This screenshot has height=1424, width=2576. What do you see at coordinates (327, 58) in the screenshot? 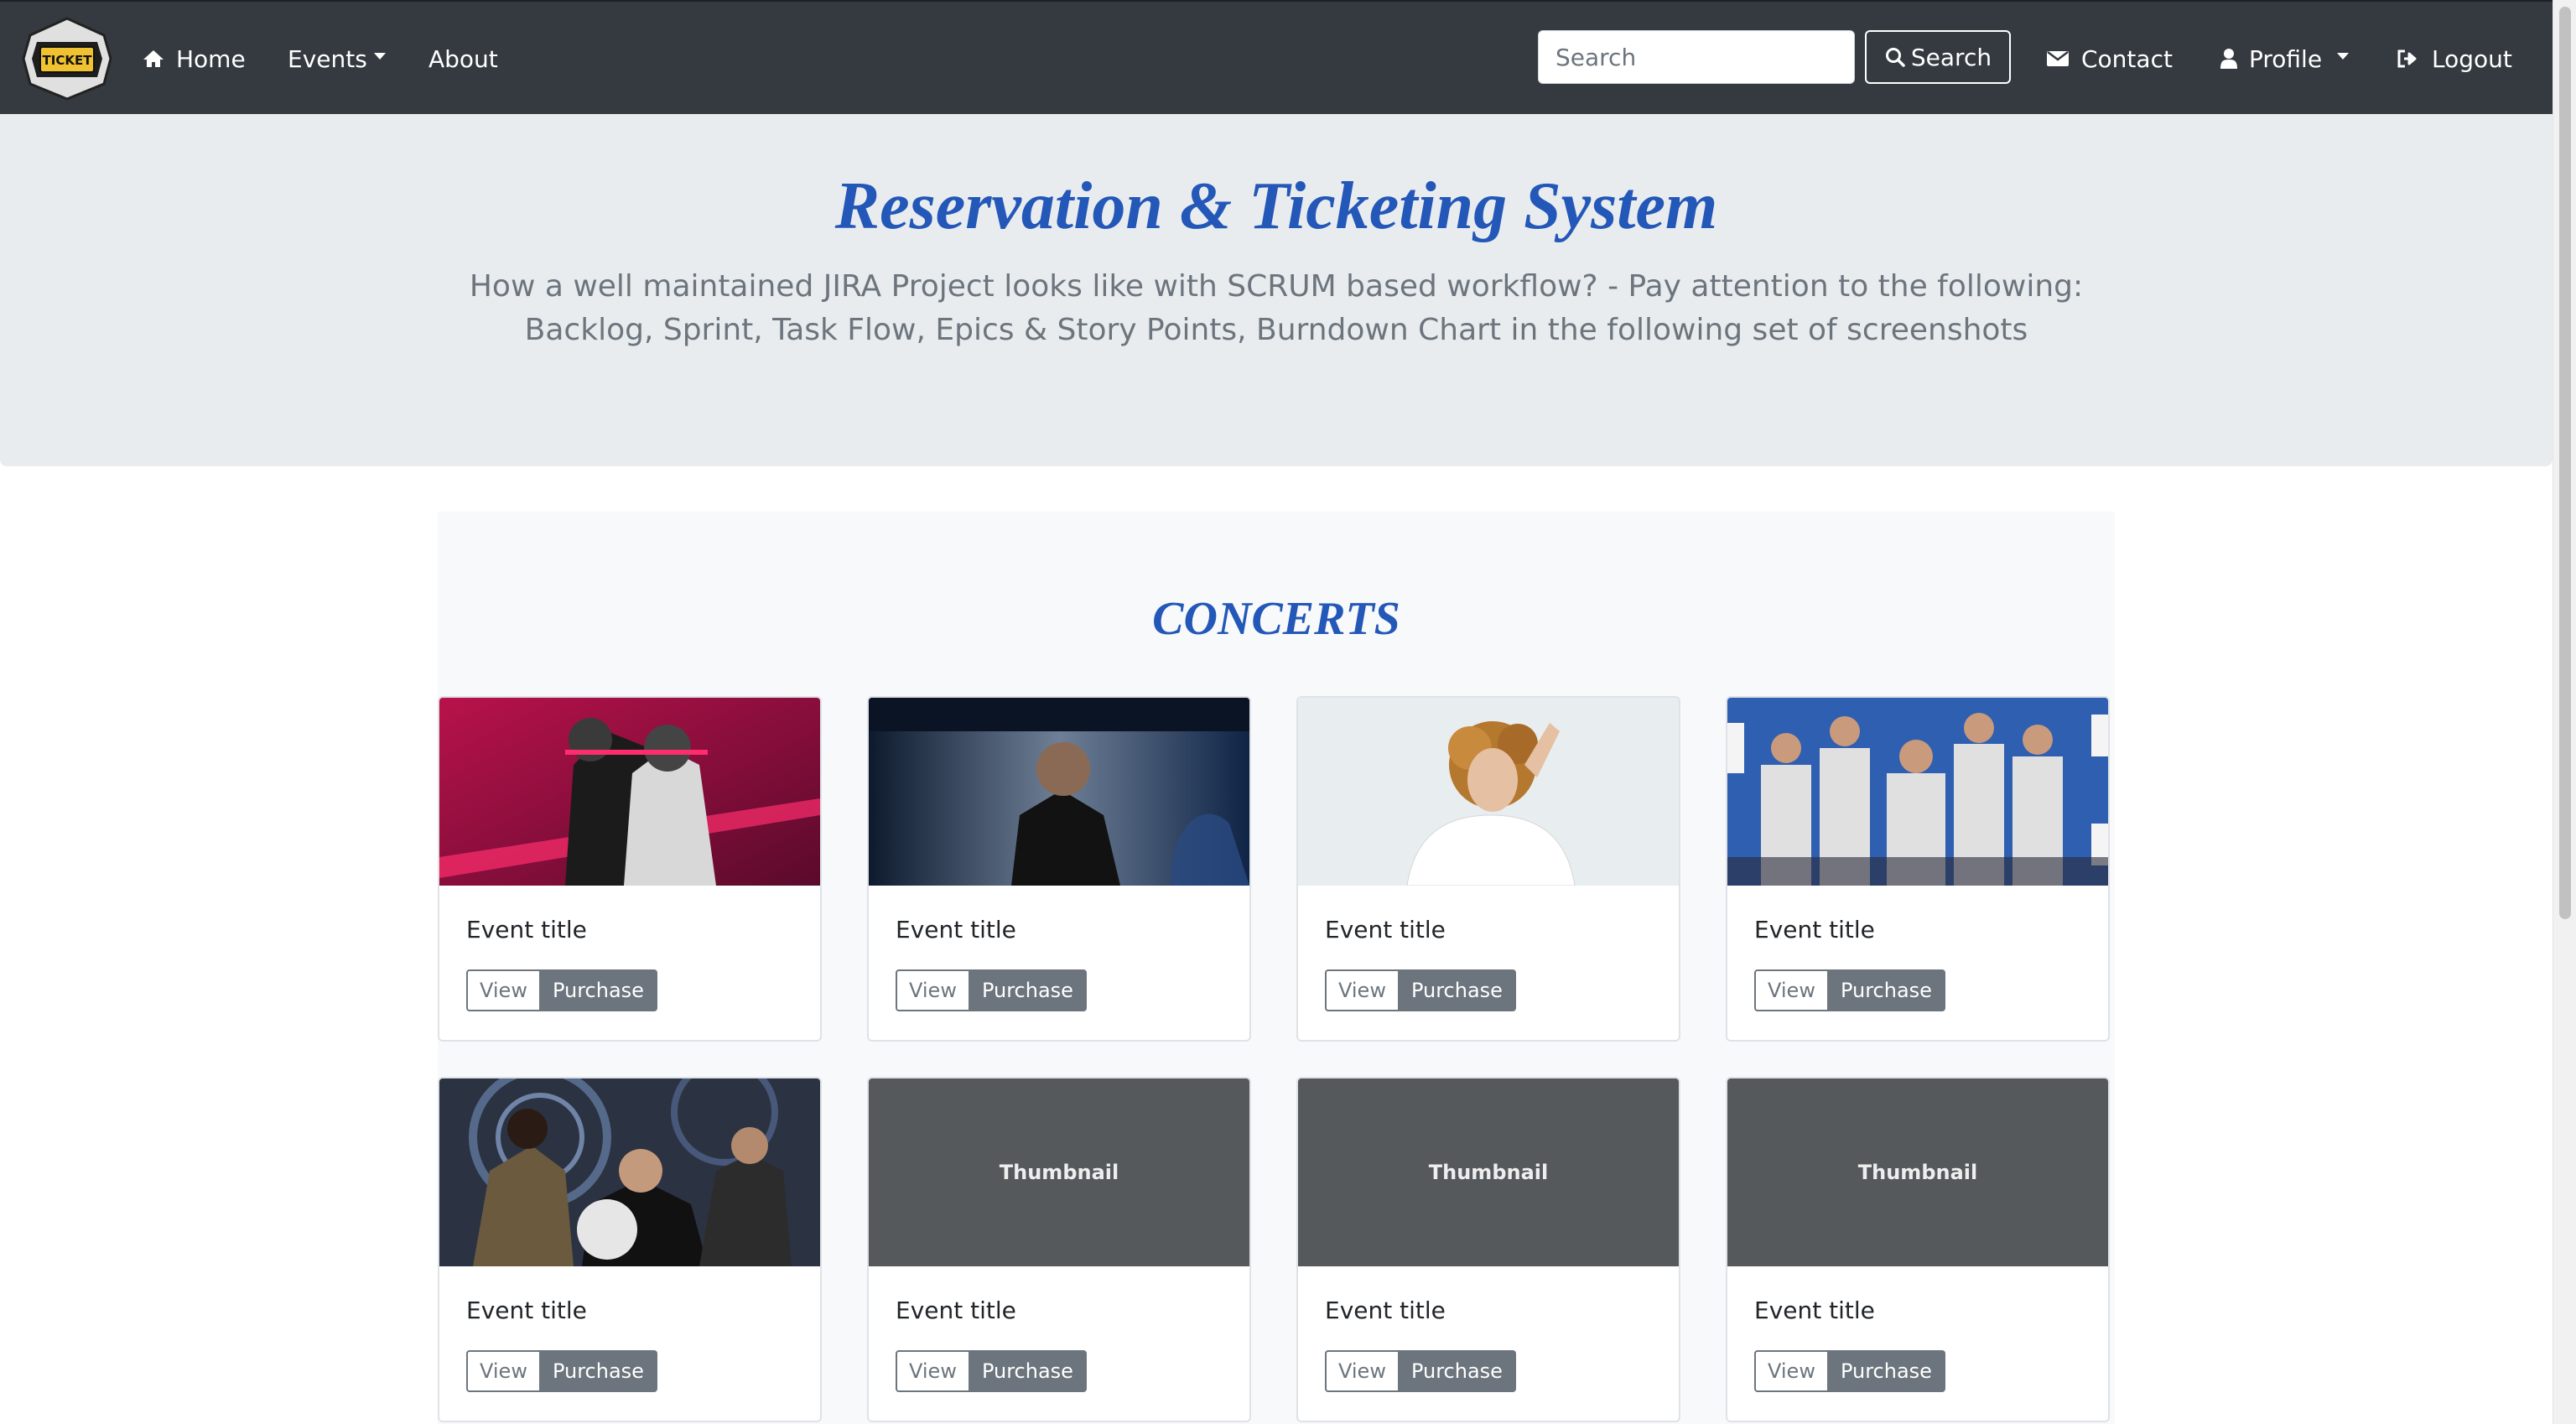
I see `nav-events-label: Events` at bounding box center [327, 58].